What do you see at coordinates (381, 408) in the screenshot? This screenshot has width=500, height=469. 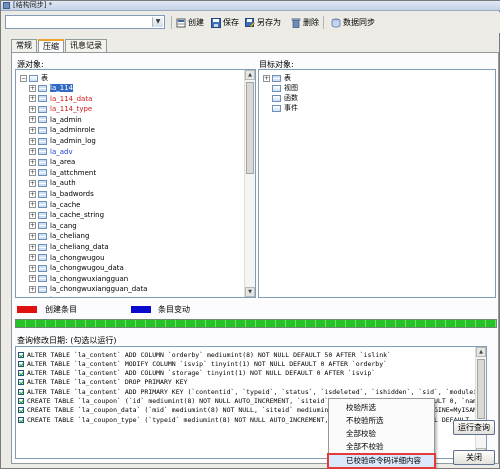 I see `menu-item-check-selected: 校验所选` at bounding box center [381, 408].